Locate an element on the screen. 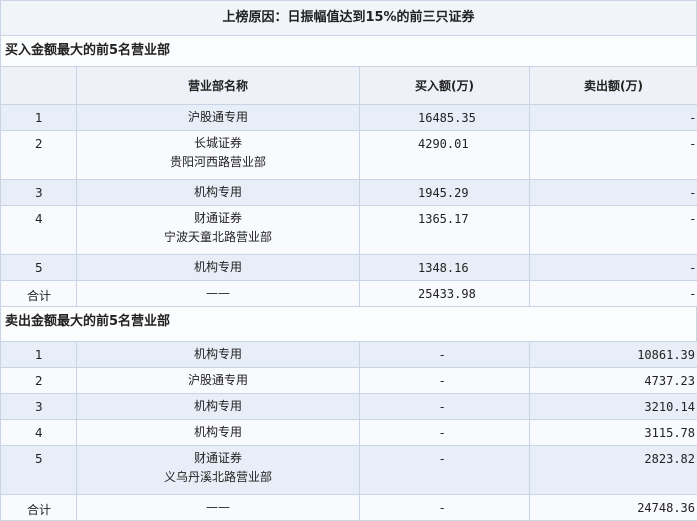  table-row: 5 财通证券义乌丹溪北路营业部 - 2823.82 is located at coordinates (349, 470).